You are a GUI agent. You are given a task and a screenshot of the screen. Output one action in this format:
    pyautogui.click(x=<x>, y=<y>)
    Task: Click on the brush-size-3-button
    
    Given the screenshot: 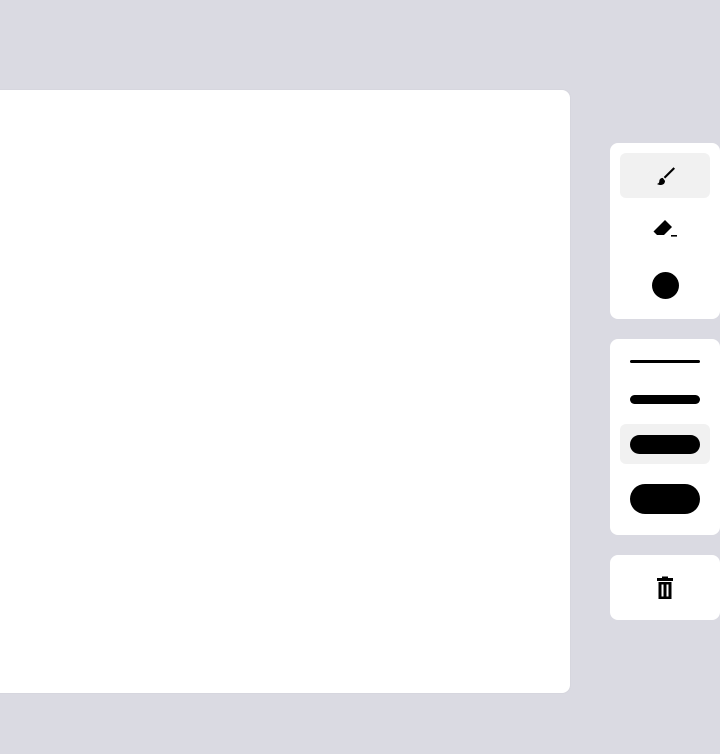 What is the action you would take?
    pyautogui.click(x=665, y=444)
    